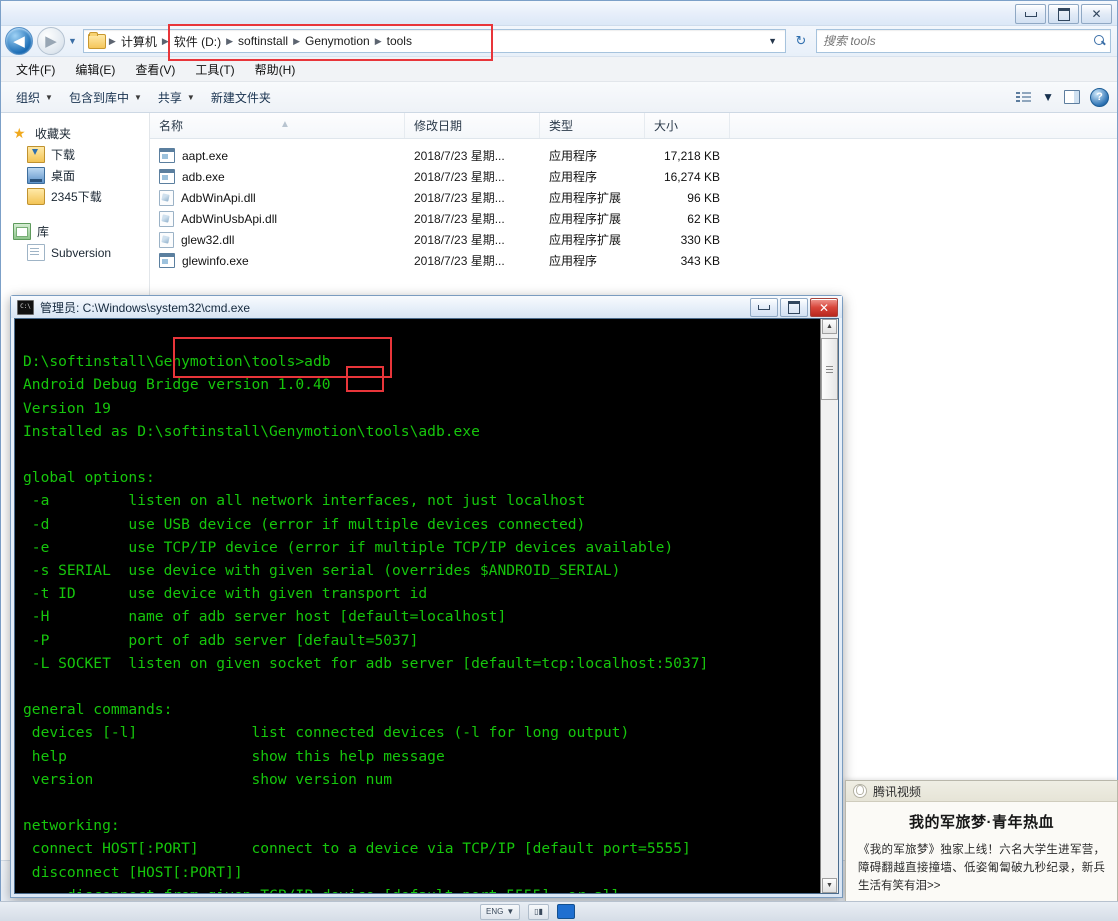  Describe the element at coordinates (794, 307) in the screenshot. I see `console-maximize-button` at that location.